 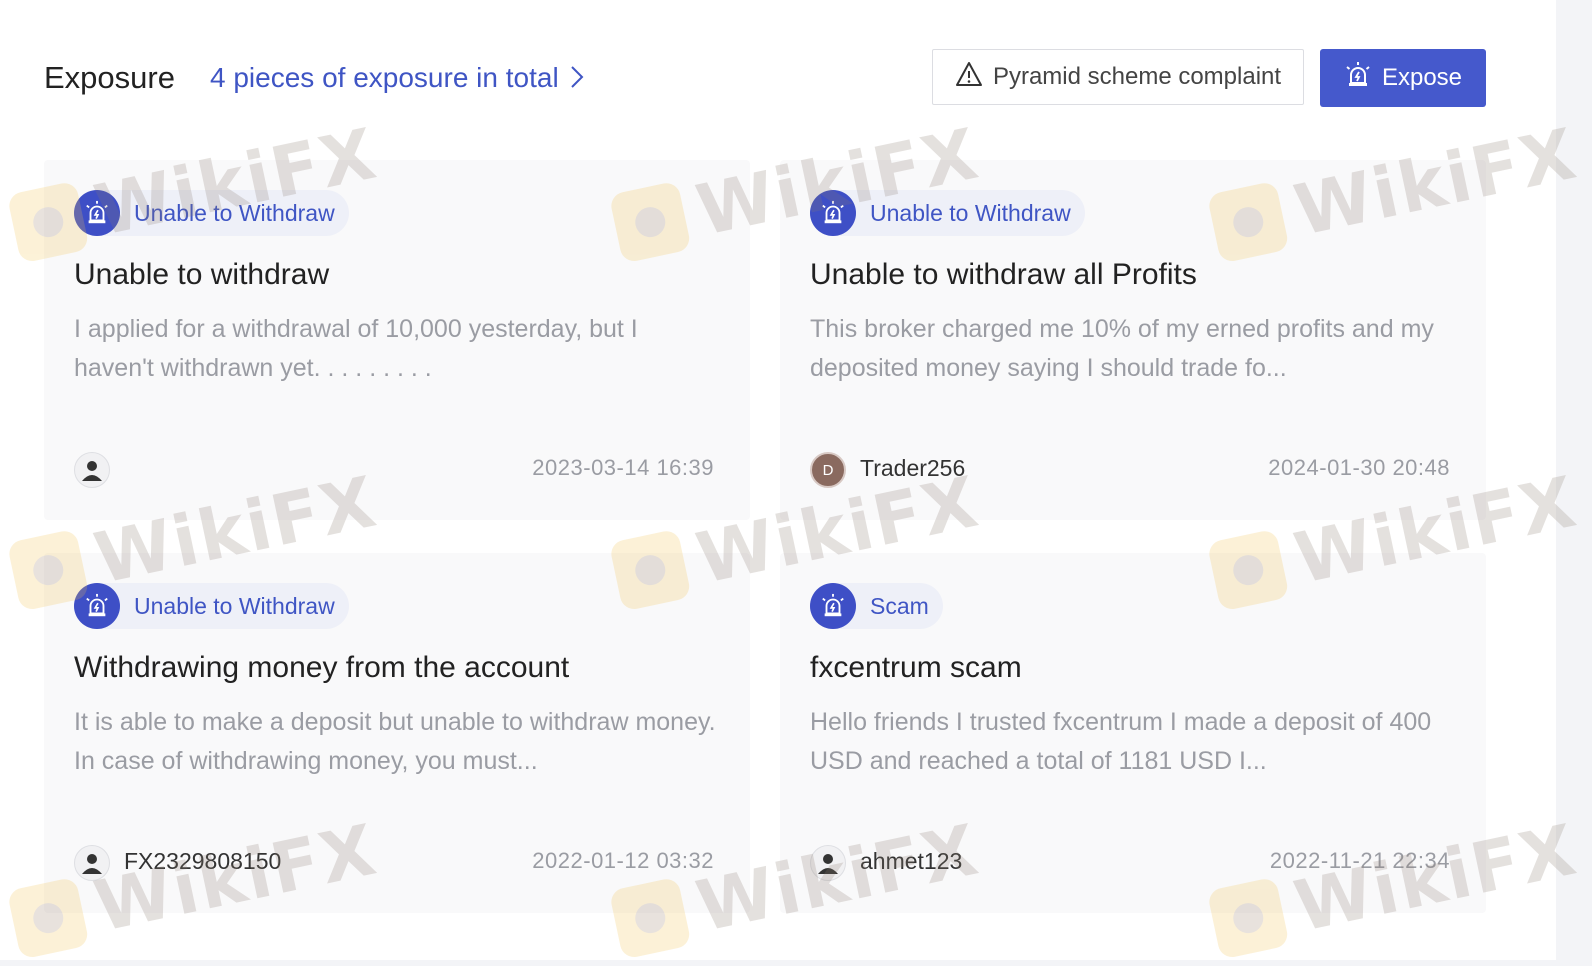 I want to click on post-date: 2022-01-12 03:32, so click(x=623, y=860).